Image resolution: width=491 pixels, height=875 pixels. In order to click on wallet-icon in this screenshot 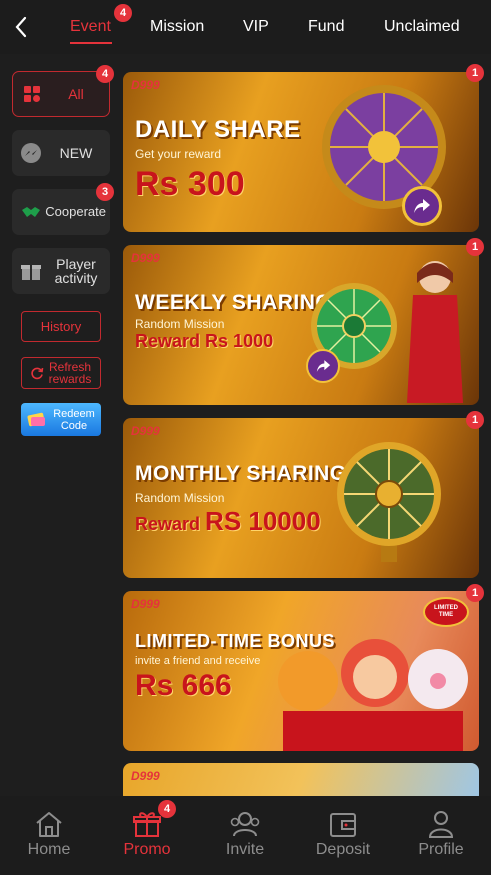, I will do `click(343, 825)`.